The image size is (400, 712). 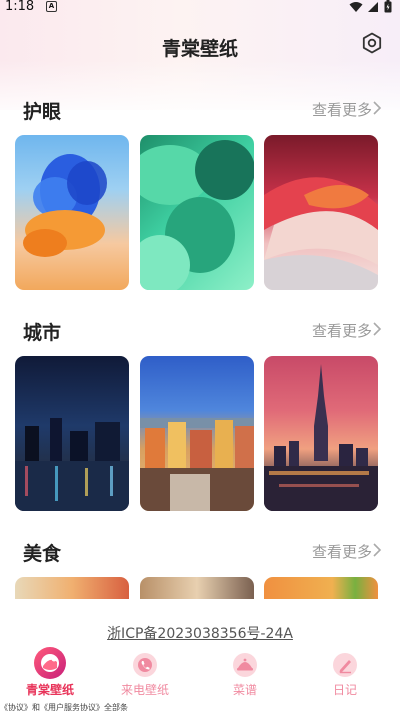 I want to click on section-title: 城市, so click(x=42, y=333).